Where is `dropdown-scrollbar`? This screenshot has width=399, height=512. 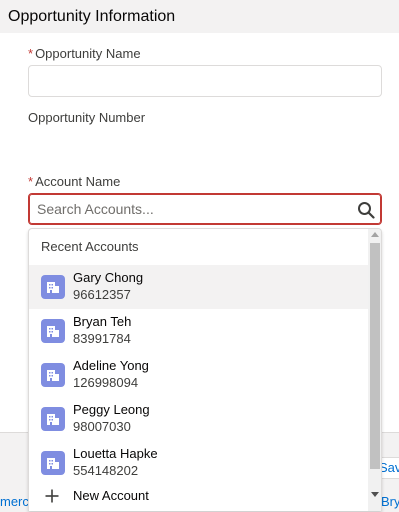 dropdown-scrollbar is located at coordinates (374, 370).